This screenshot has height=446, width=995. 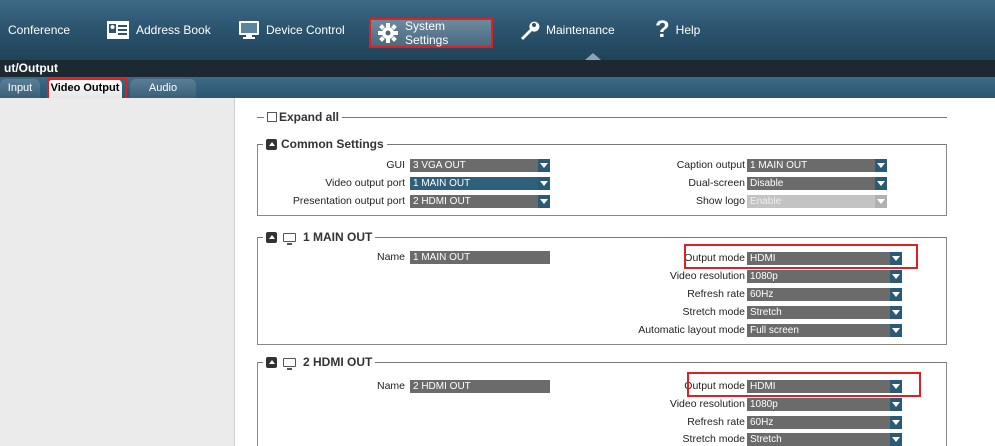 What do you see at coordinates (817, 183) in the screenshot?
I see `dual-screen-select: Disable` at bounding box center [817, 183].